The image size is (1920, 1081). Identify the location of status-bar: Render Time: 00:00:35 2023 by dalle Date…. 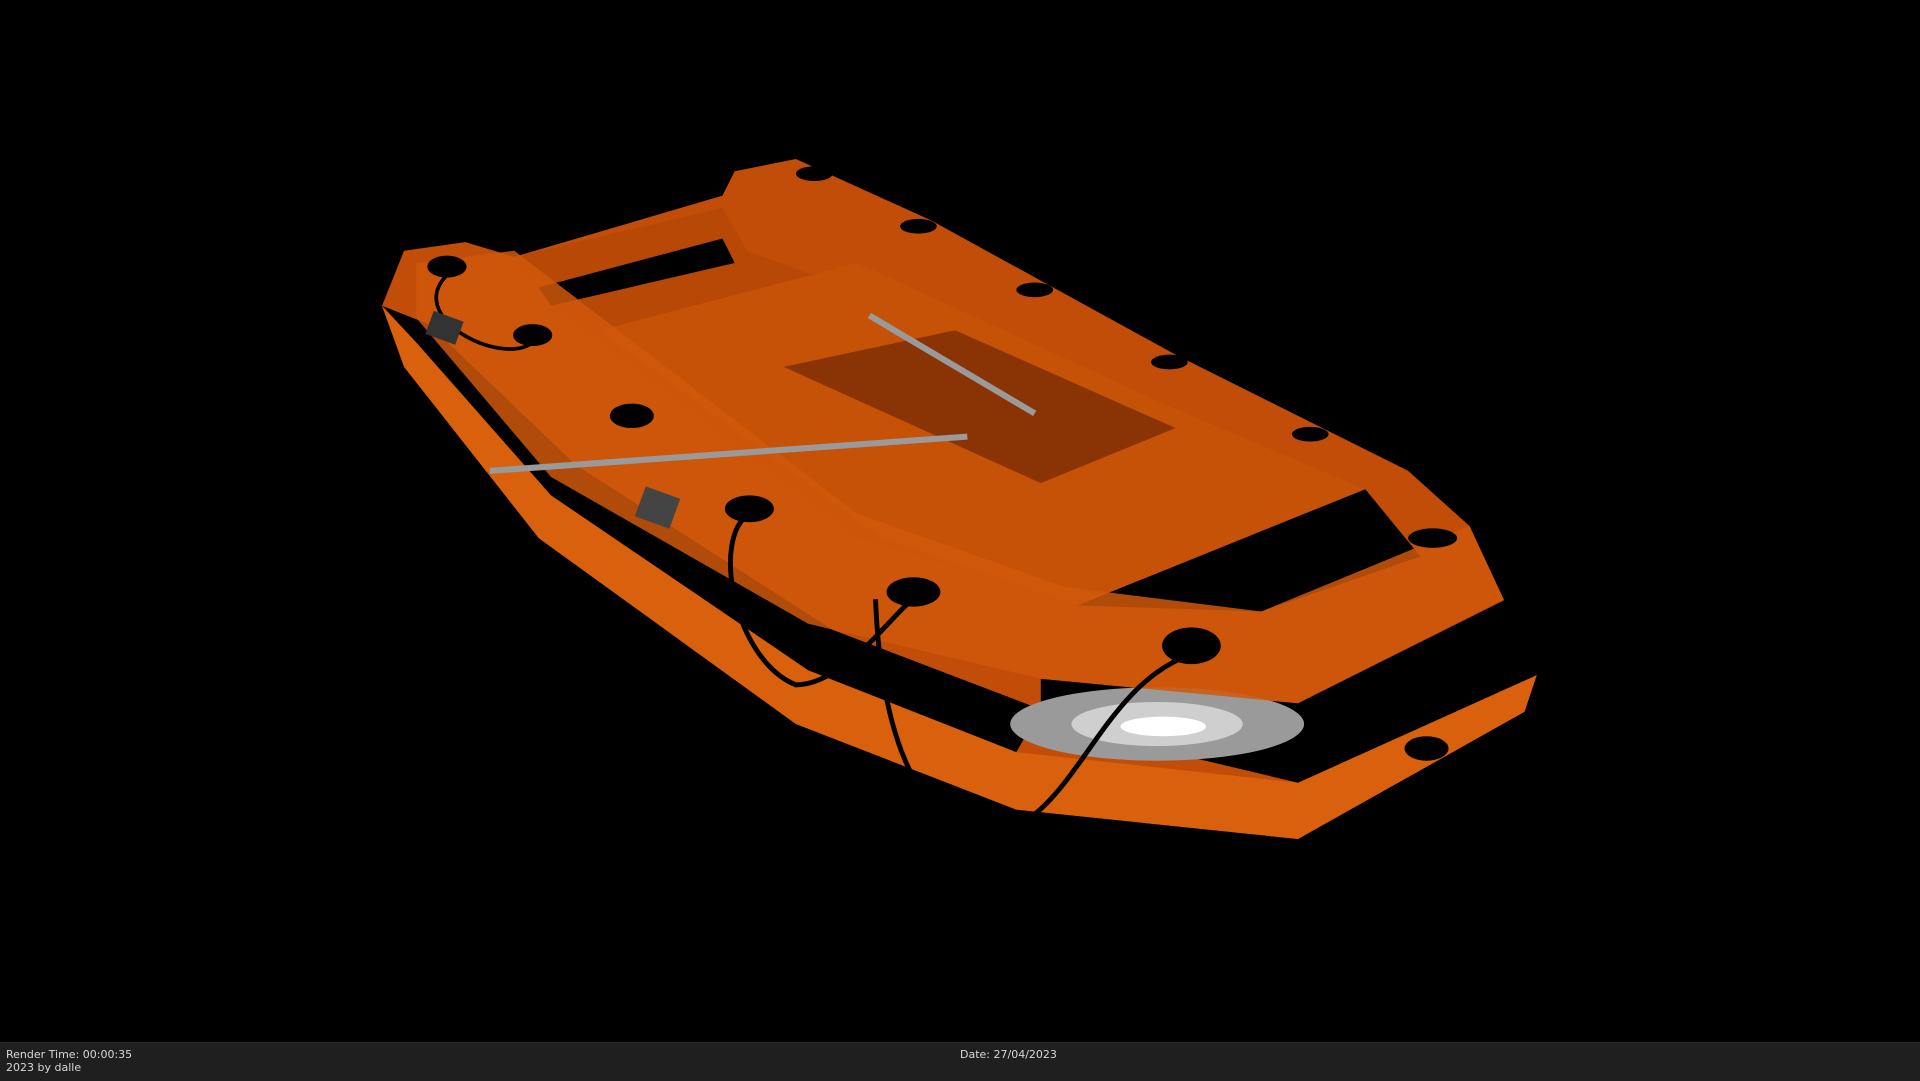
(960, 1061).